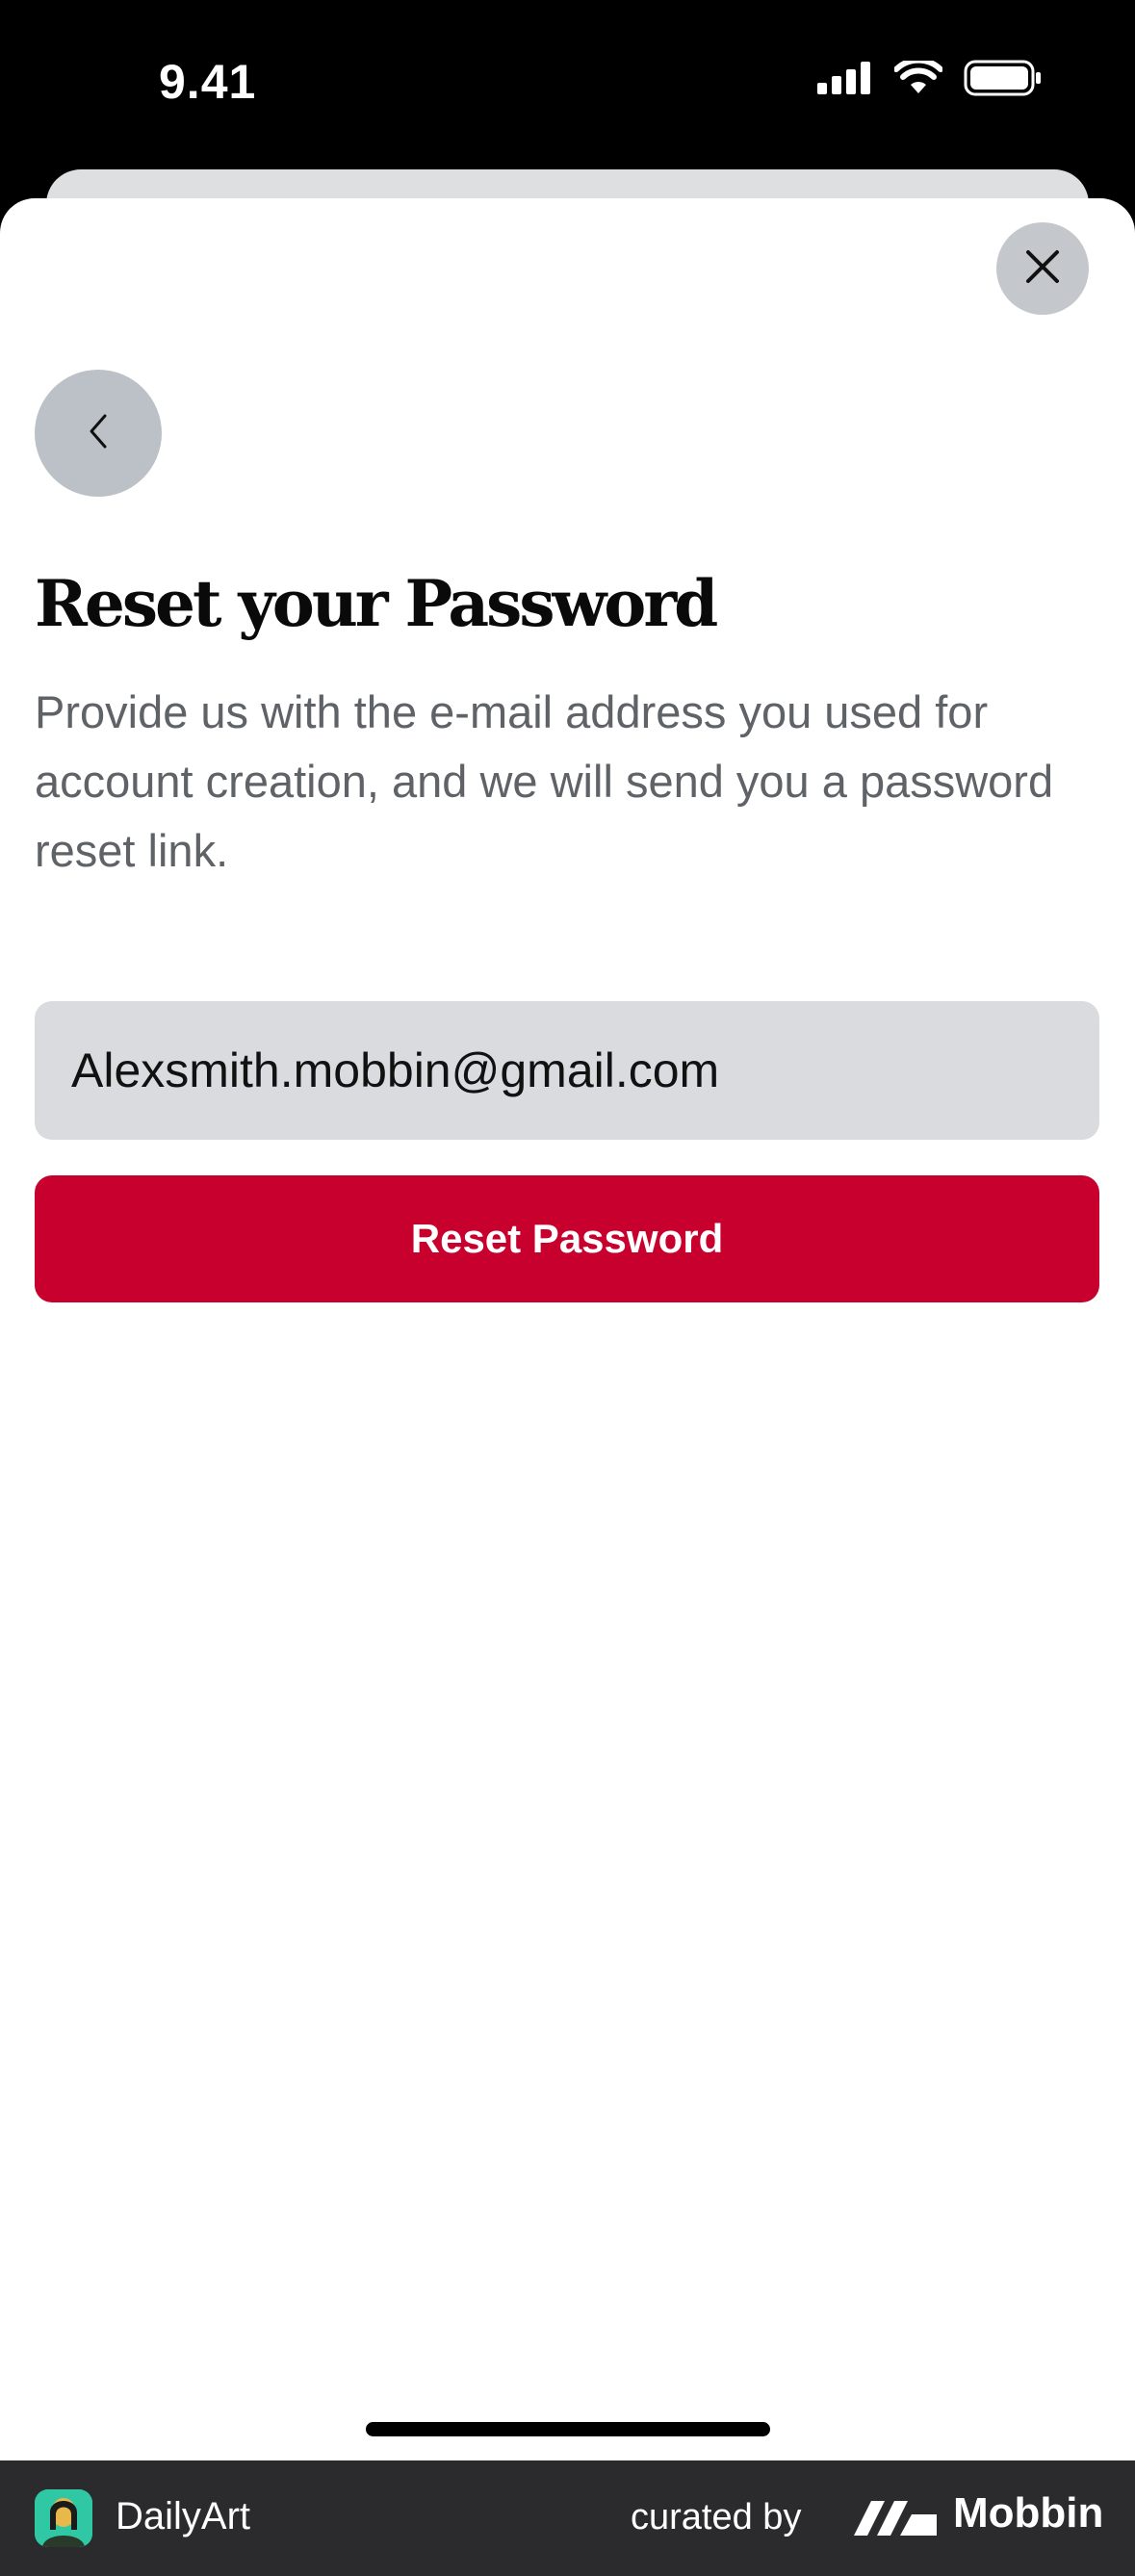 The image size is (1135, 2576). I want to click on close-button, so click(1042, 269).